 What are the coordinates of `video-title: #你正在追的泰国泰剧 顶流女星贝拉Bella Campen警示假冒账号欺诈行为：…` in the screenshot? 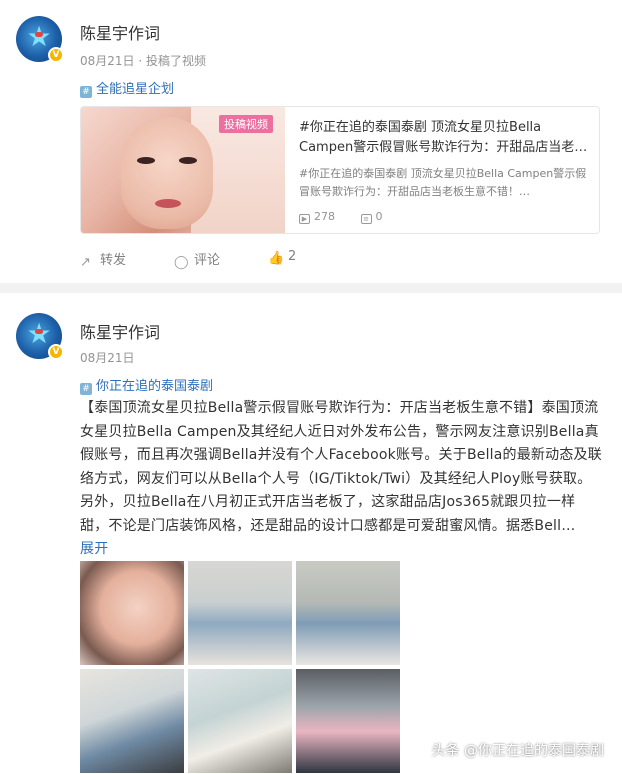 It's located at (445, 138).